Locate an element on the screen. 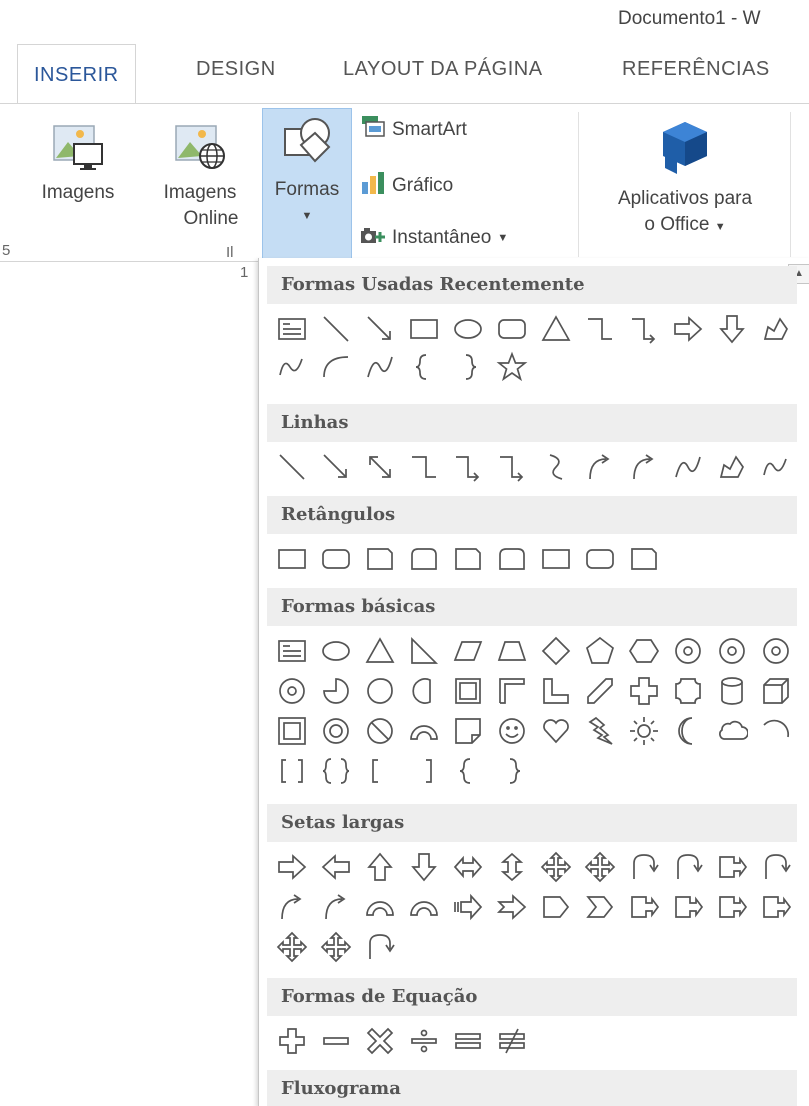  rtri-icon is located at coordinates (424, 651).